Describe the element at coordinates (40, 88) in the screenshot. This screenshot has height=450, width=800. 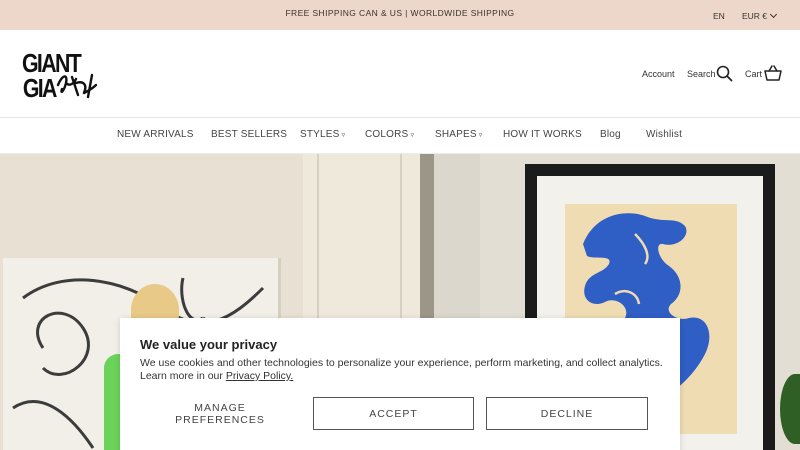
I see `svg-text: GIA` at that location.